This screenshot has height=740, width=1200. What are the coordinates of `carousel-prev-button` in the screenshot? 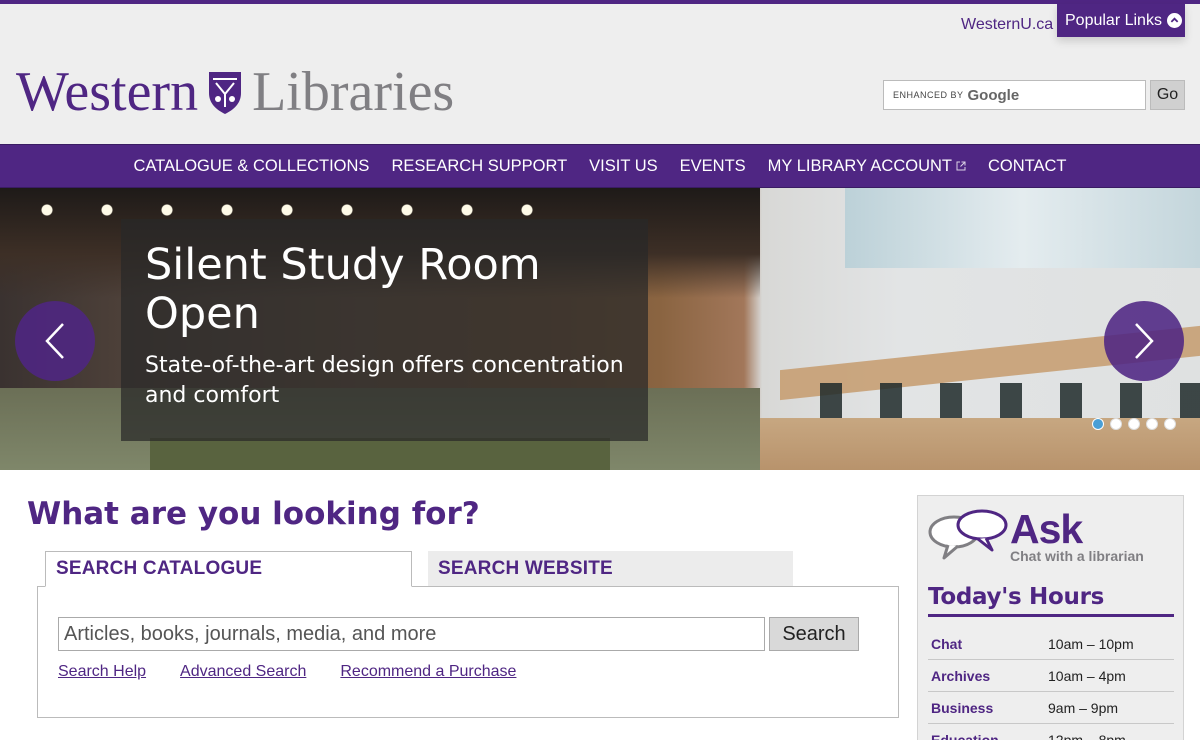 It's located at (55, 341).